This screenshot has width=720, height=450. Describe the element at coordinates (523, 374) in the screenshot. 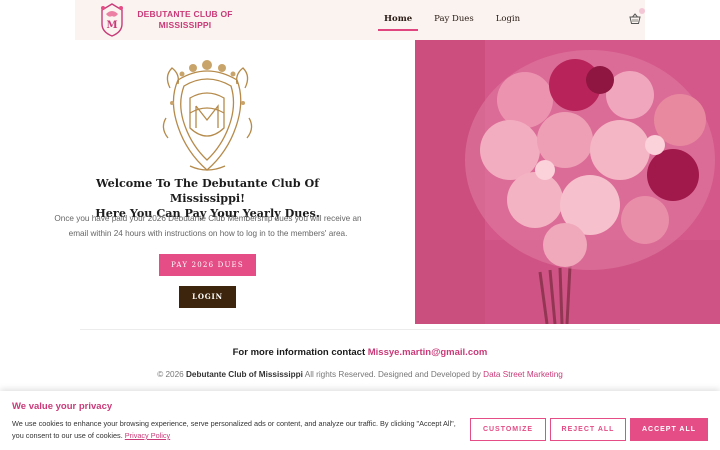

I see `developer-link: Data Street Marketing` at that location.